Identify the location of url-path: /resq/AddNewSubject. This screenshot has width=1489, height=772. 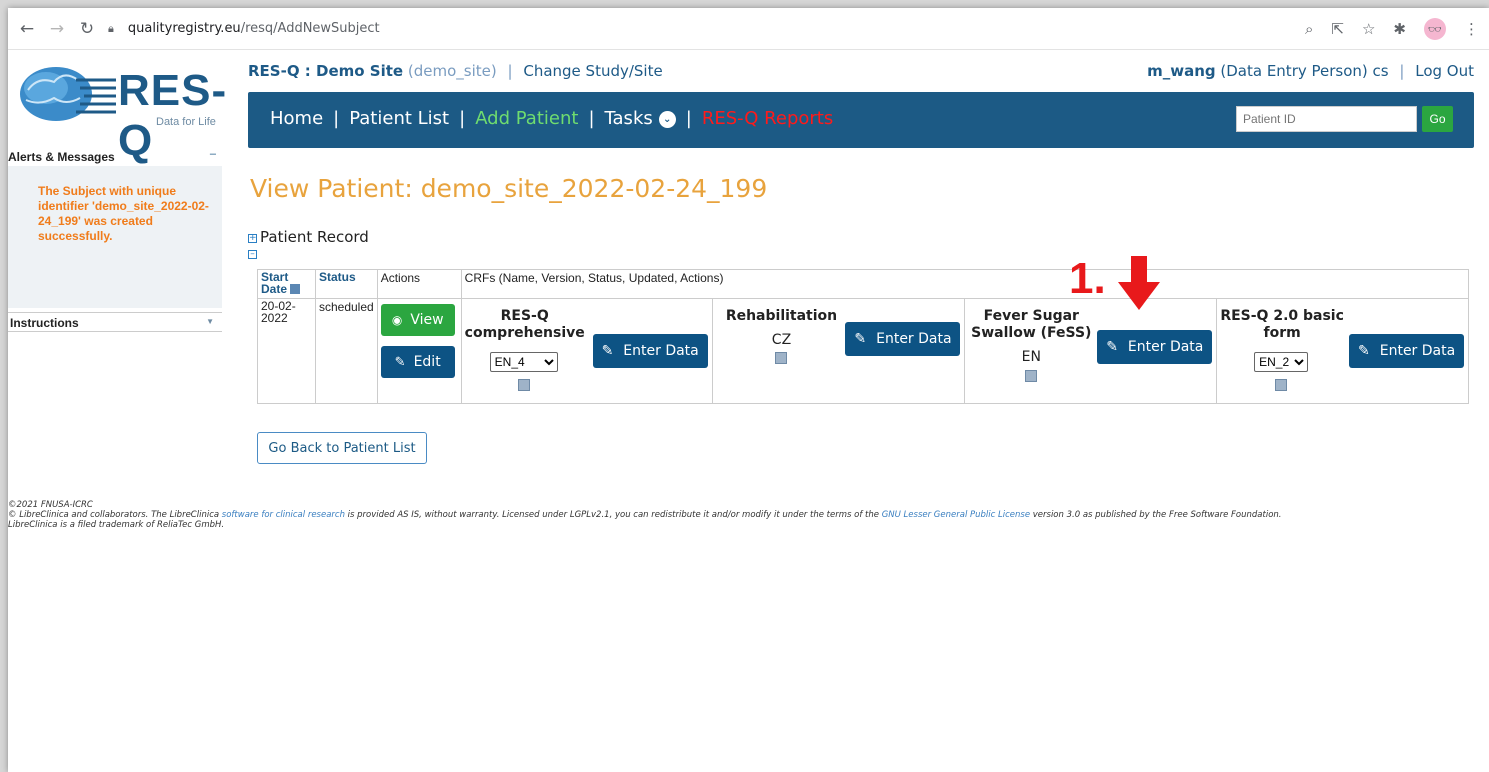
(310, 28).